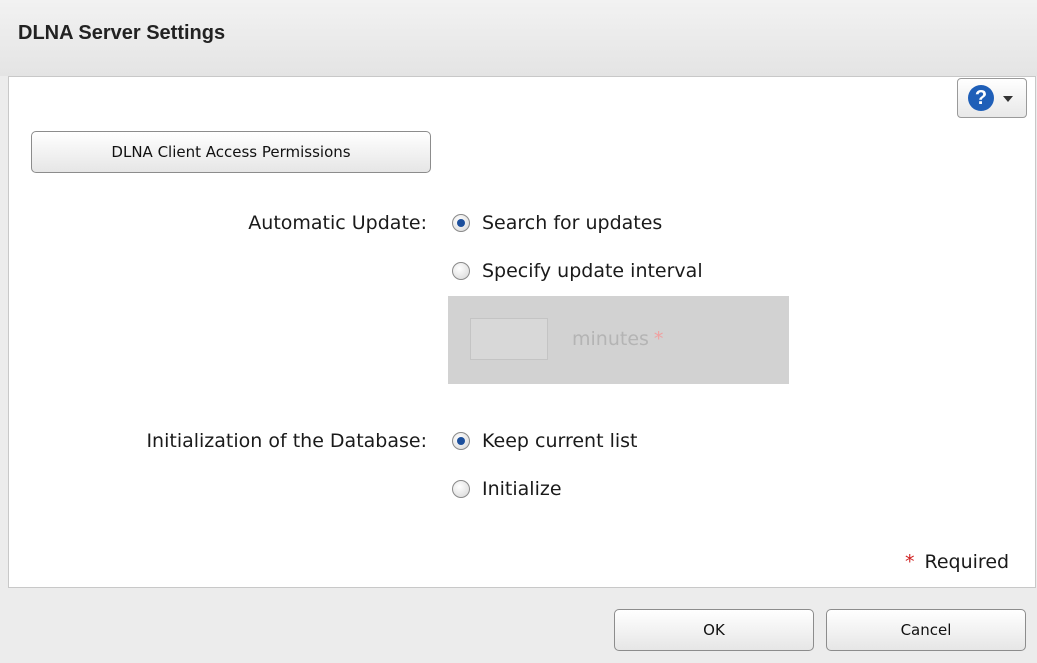  Describe the element at coordinates (592, 271) in the screenshot. I see `radio-label: Specify update interval` at that location.